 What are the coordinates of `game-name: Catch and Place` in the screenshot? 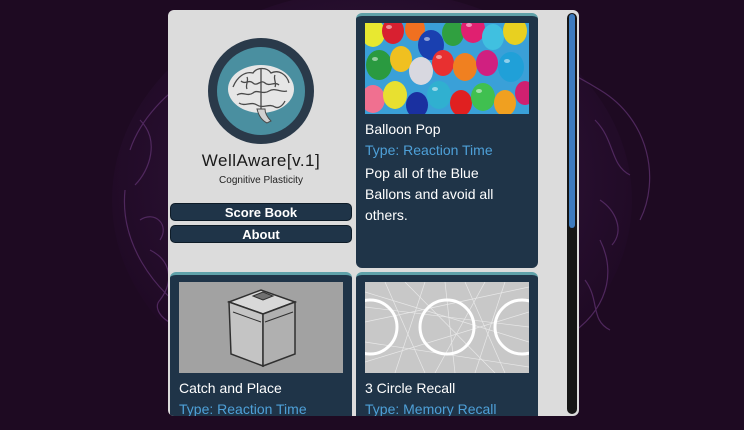 It's located at (230, 388).